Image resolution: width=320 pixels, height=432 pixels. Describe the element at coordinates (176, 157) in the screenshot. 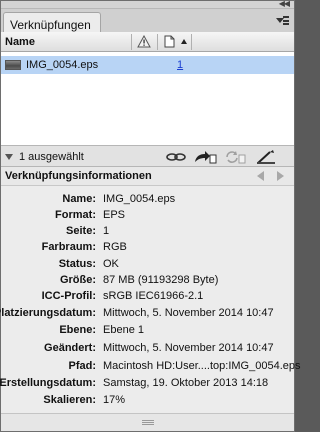

I see `relink-icon` at that location.